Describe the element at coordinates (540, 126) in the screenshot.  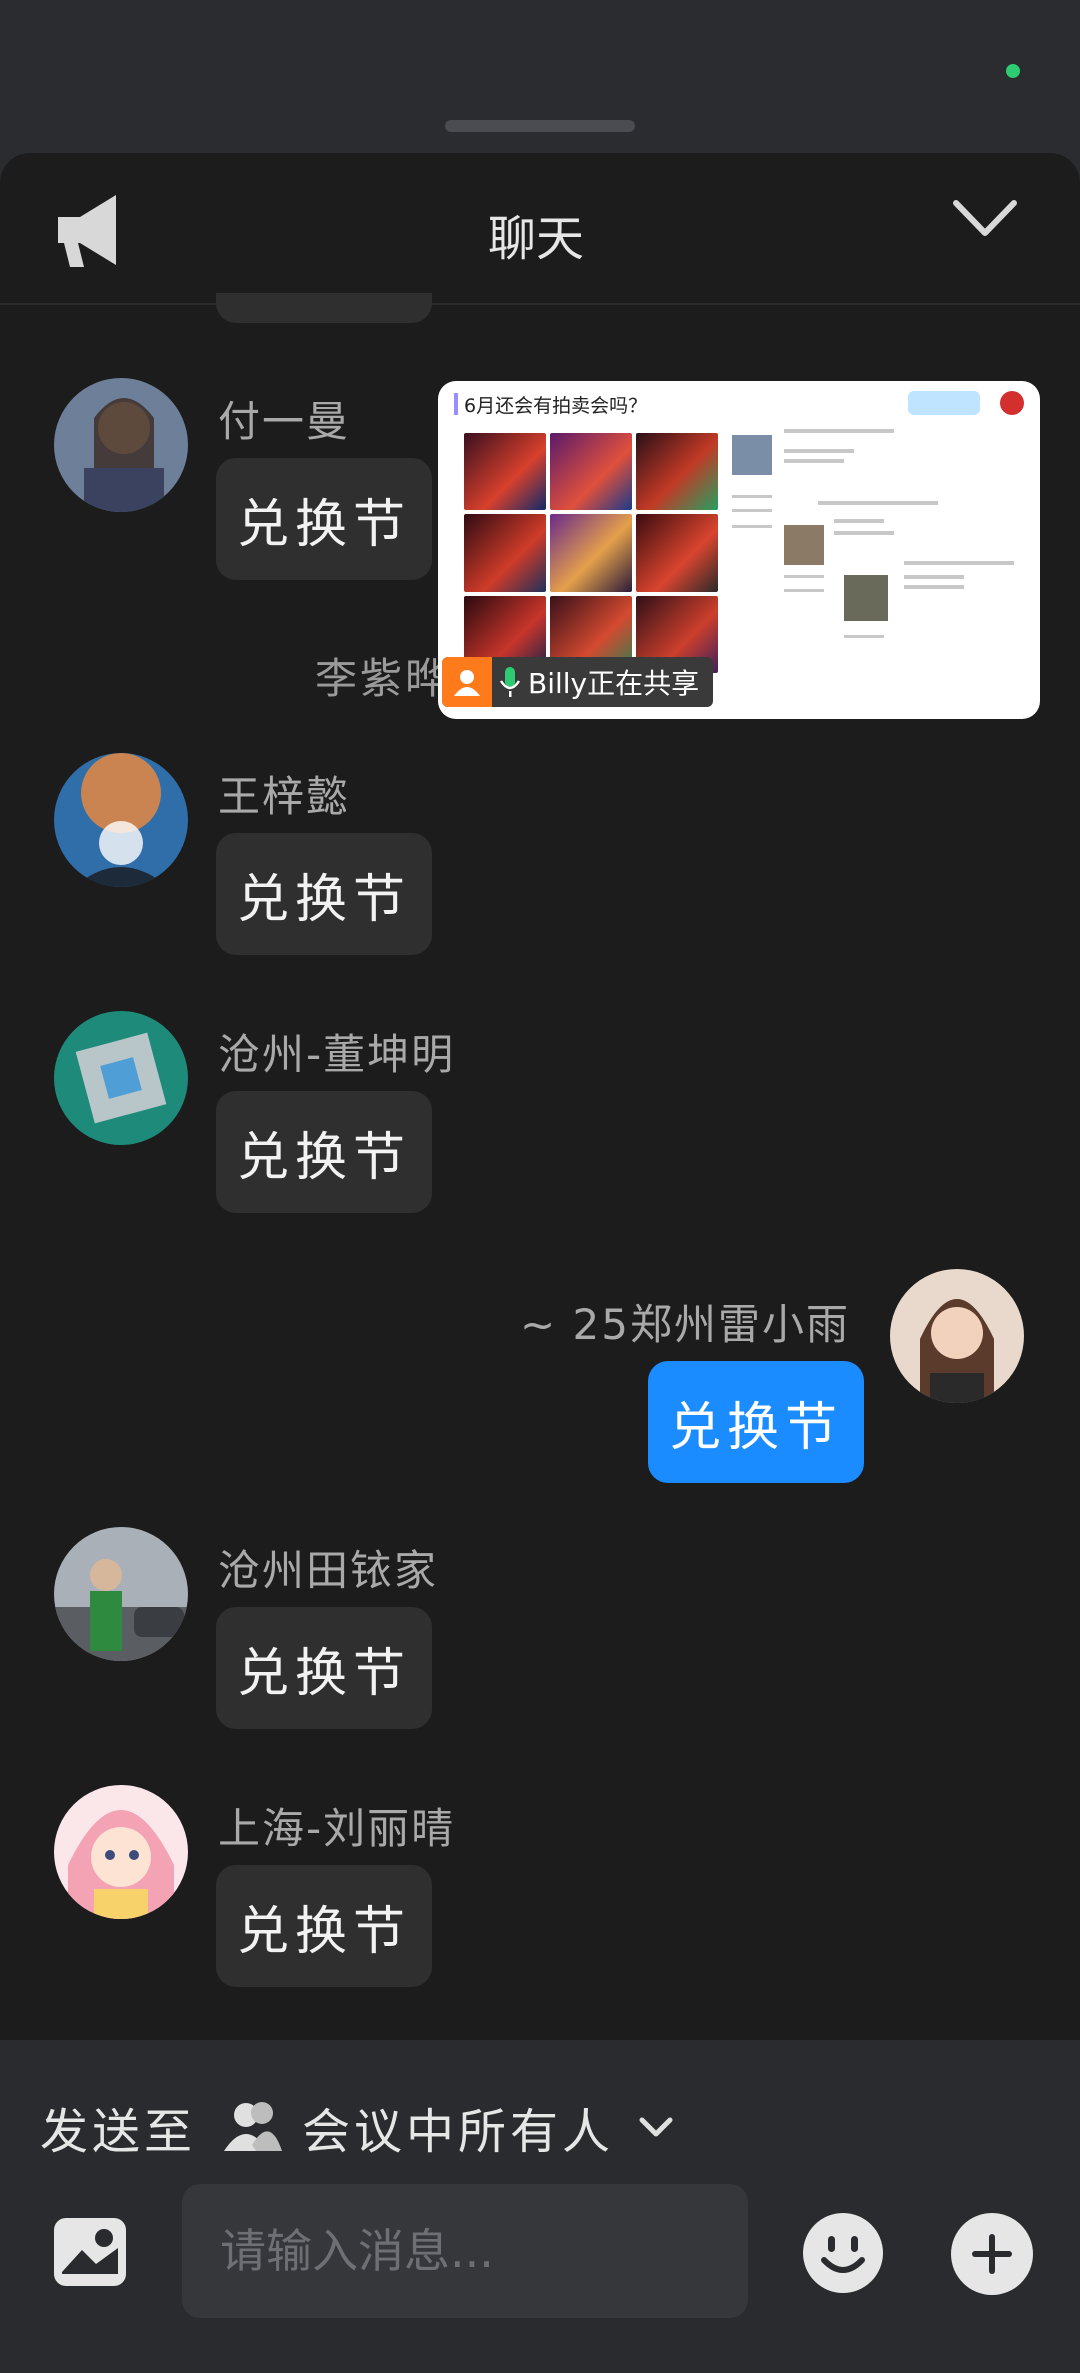
I see `drag-handle` at that location.